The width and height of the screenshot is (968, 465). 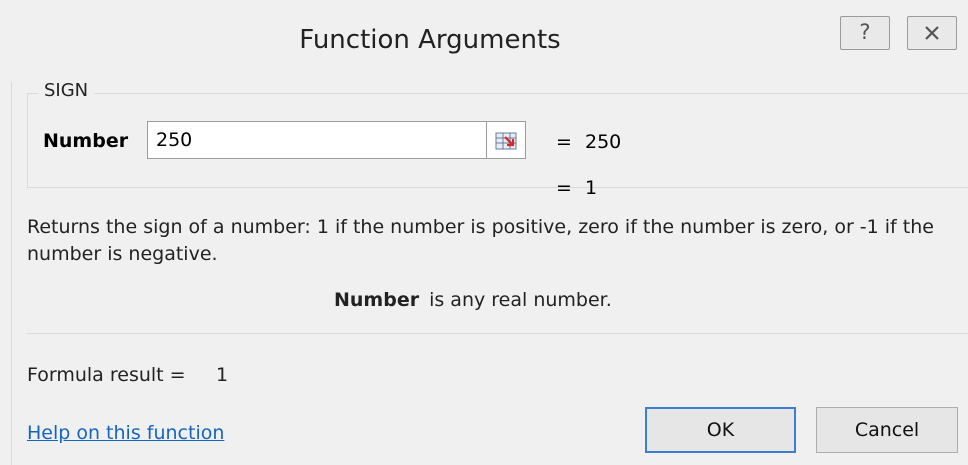 I want to click on parameter-help: Number is any real number., so click(x=473, y=300).